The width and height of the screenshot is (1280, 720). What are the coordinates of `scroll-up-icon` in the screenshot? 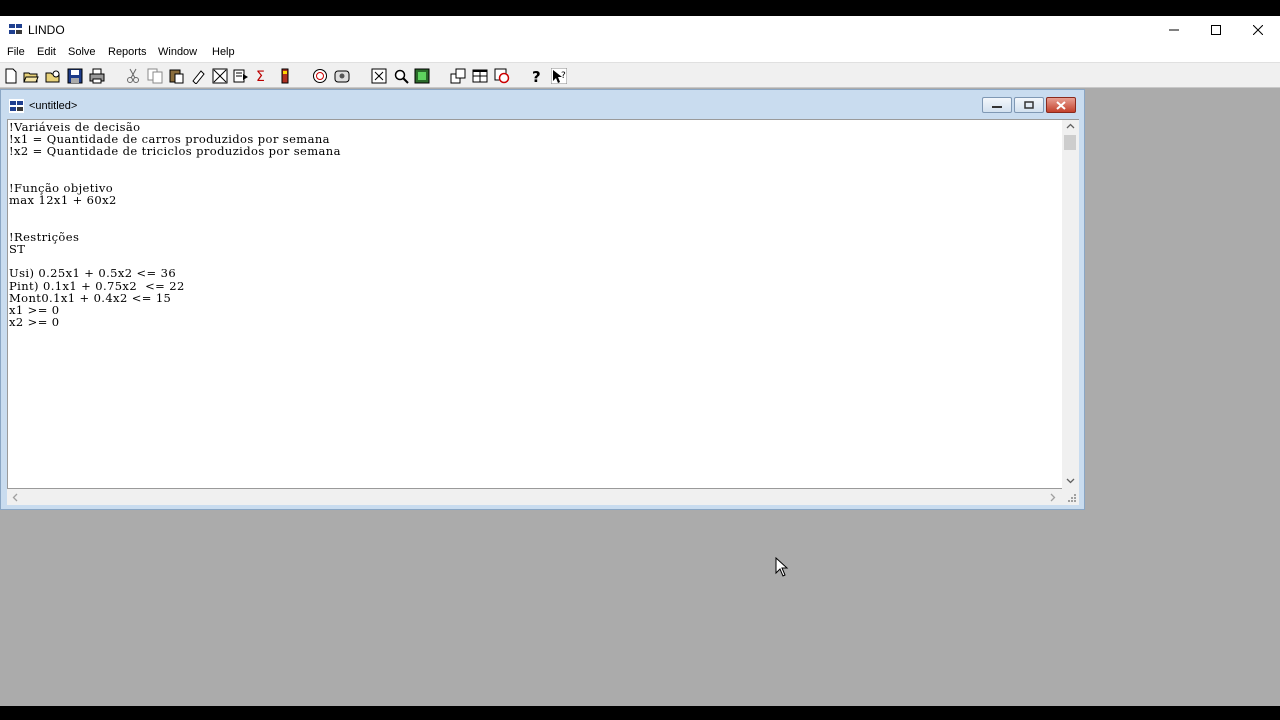 It's located at (1070, 126).